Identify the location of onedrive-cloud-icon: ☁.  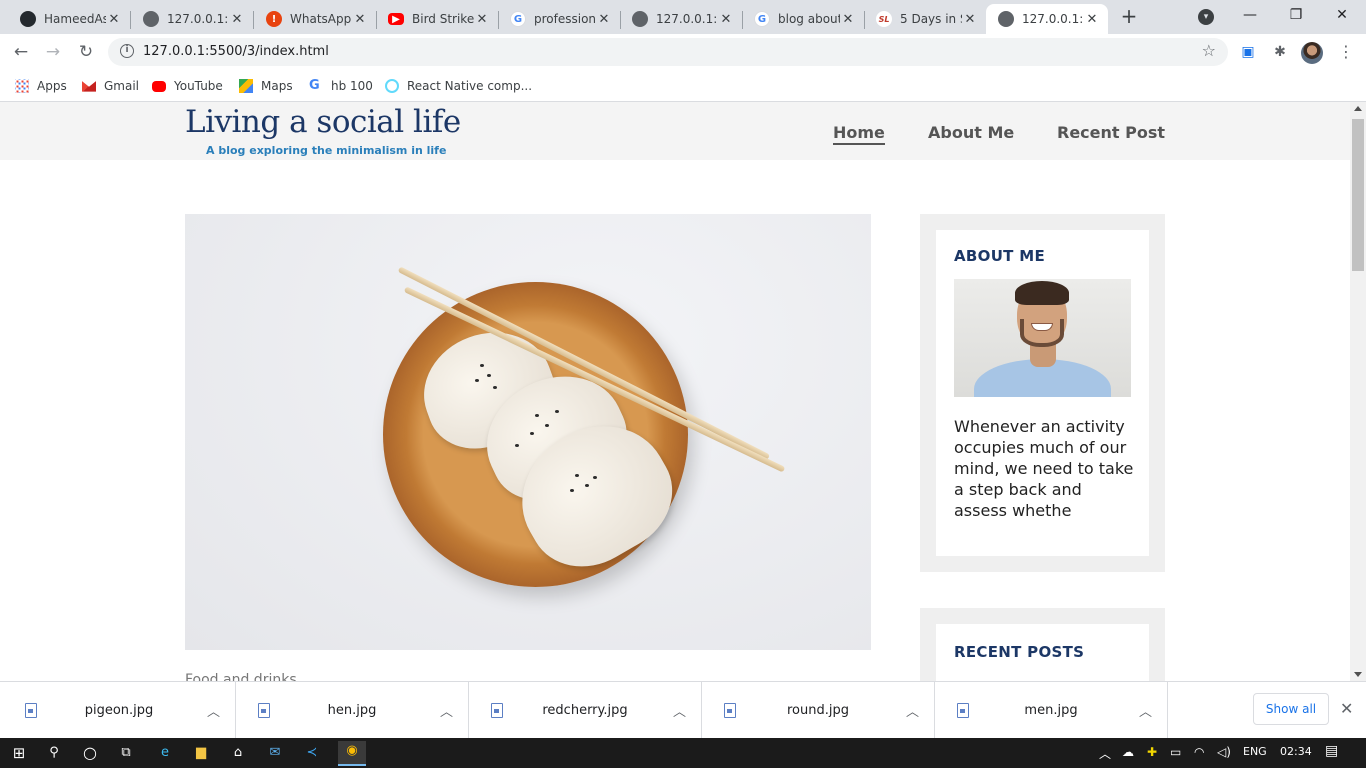
(1128, 752).